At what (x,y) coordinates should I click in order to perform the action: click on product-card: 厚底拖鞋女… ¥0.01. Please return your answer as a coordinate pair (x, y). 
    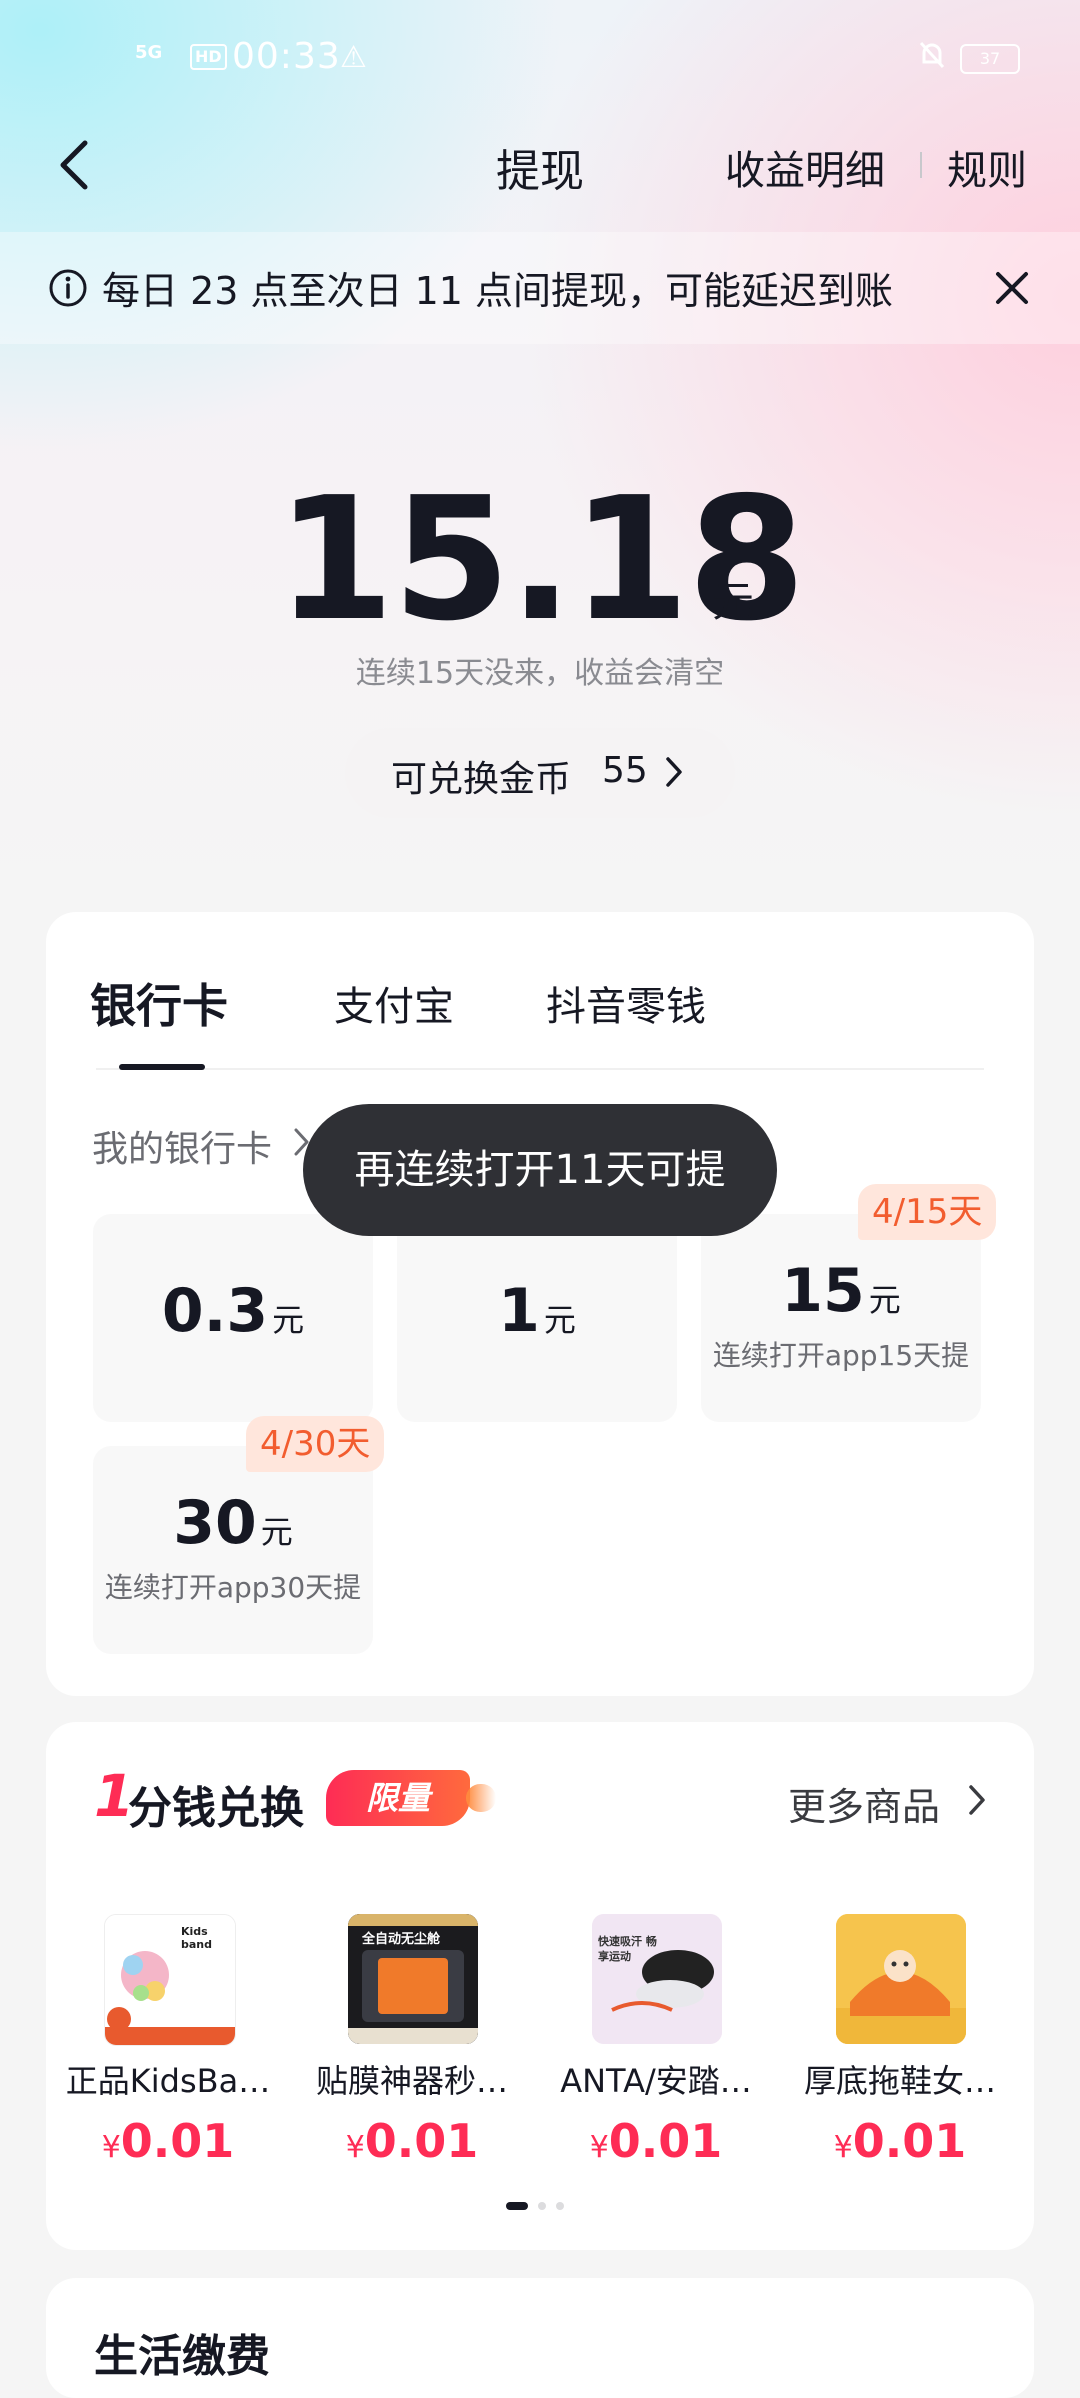
    Looking at the image, I should click on (900, 2059).